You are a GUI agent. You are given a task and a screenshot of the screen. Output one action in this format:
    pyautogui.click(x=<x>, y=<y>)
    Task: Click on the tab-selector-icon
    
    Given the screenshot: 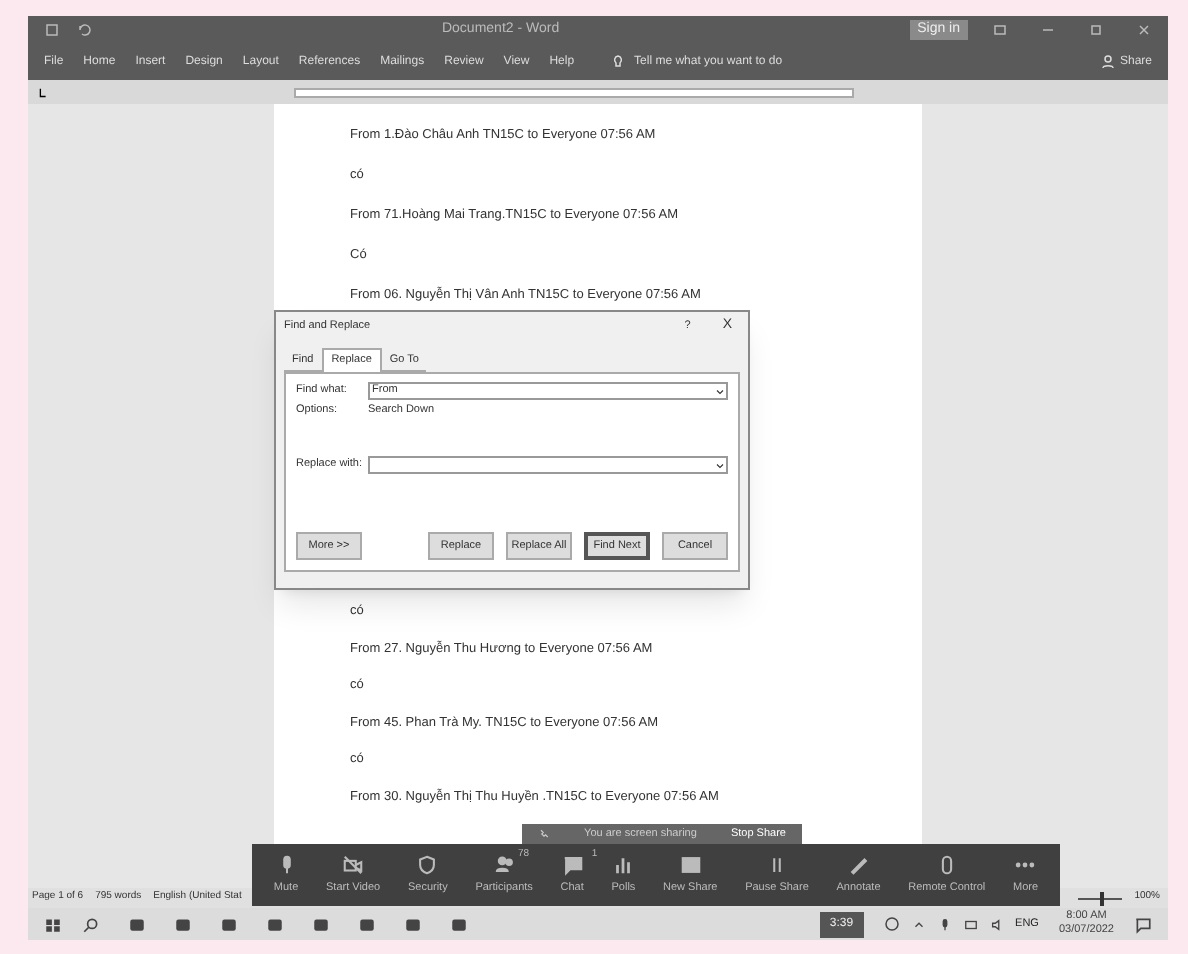 What is the action you would take?
    pyautogui.click(x=43, y=92)
    